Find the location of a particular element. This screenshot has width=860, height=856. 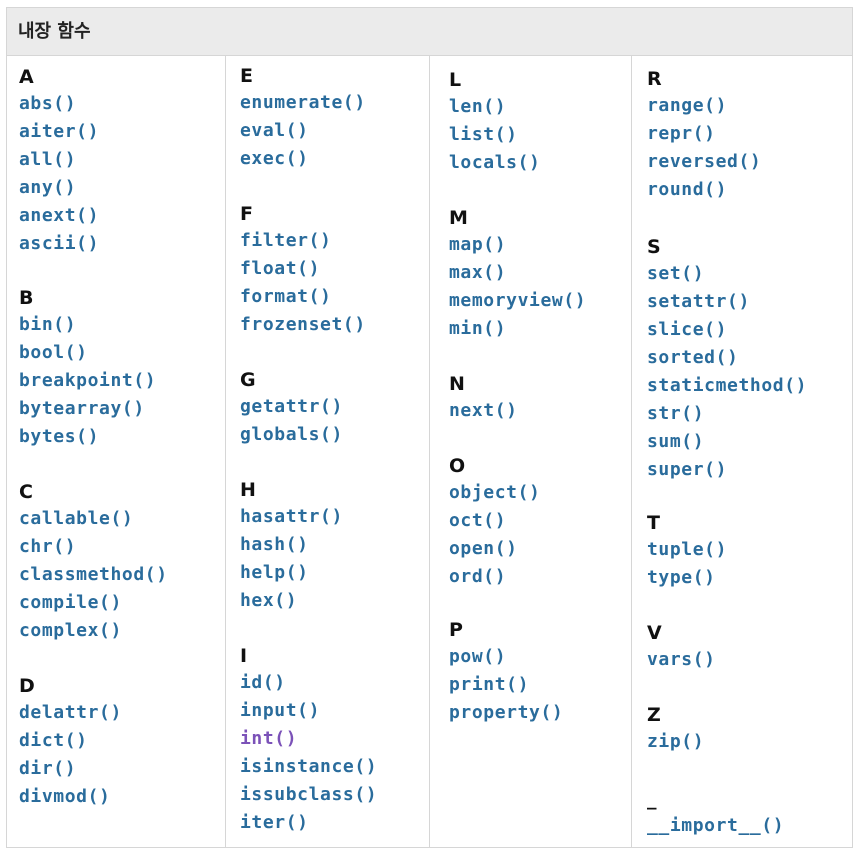

group-letter: A is located at coordinates (26, 77).